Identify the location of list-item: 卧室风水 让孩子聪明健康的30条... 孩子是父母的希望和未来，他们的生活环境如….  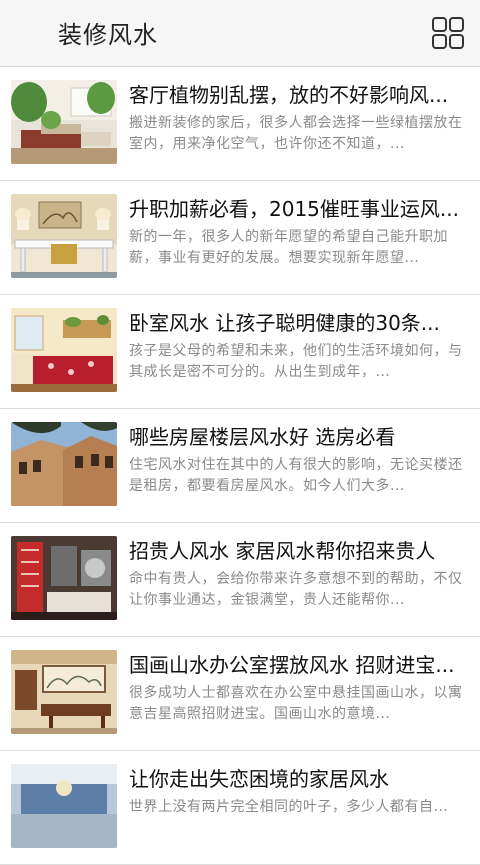
(240, 352).